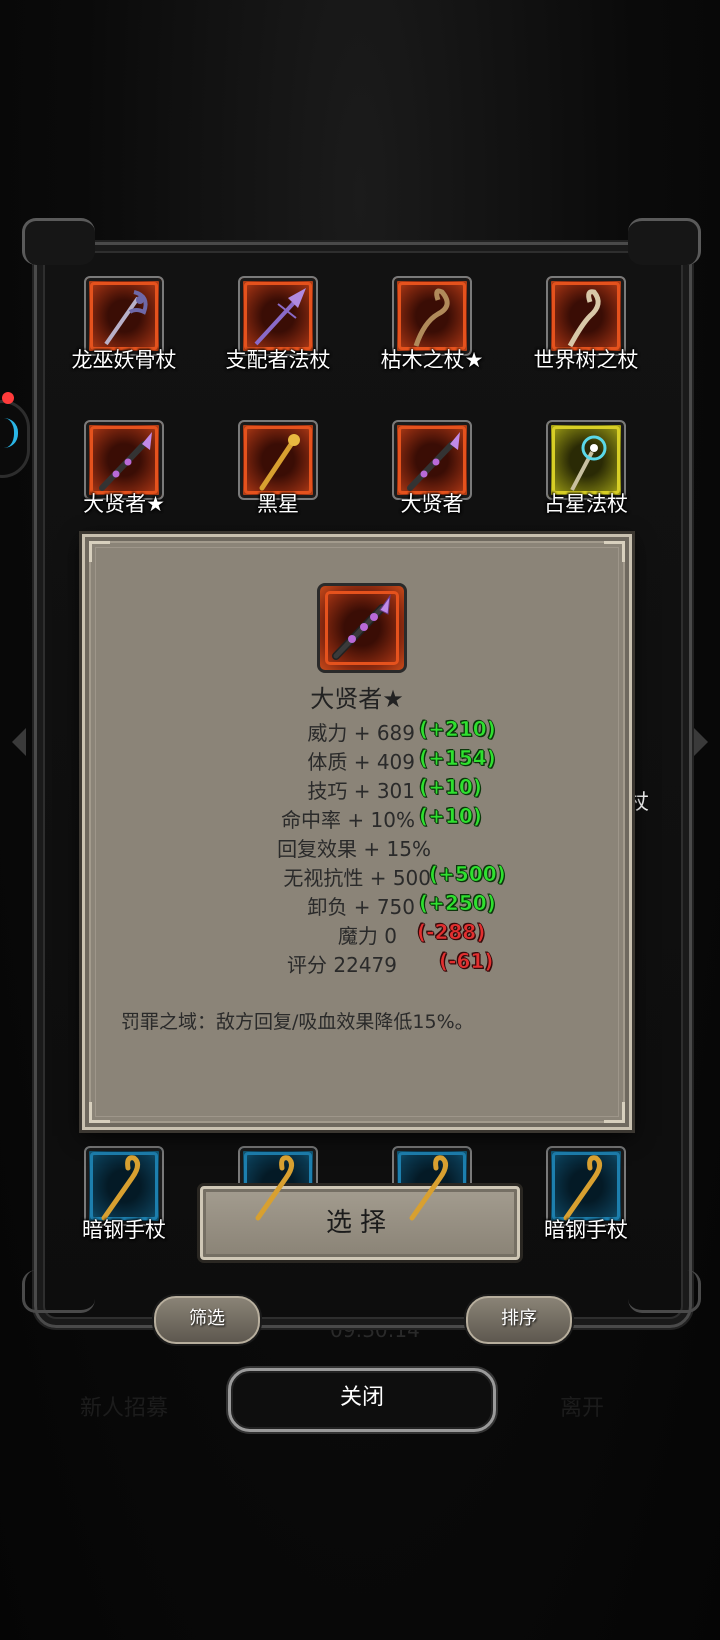 The image size is (720, 1640). I want to click on world-tree-staff-icon, so click(584, 318).